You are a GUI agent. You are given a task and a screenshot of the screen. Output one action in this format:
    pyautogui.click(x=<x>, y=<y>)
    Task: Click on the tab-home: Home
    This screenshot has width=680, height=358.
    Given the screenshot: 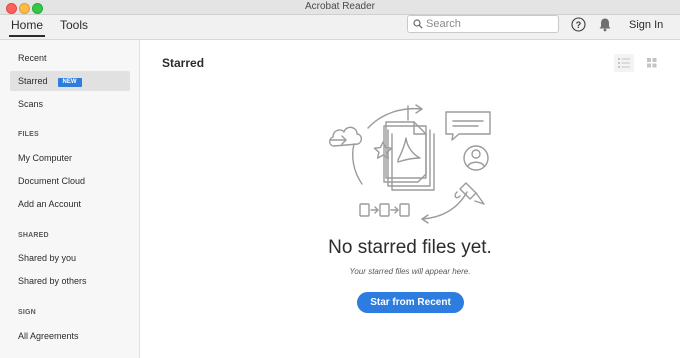 What is the action you would take?
    pyautogui.click(x=27, y=27)
    